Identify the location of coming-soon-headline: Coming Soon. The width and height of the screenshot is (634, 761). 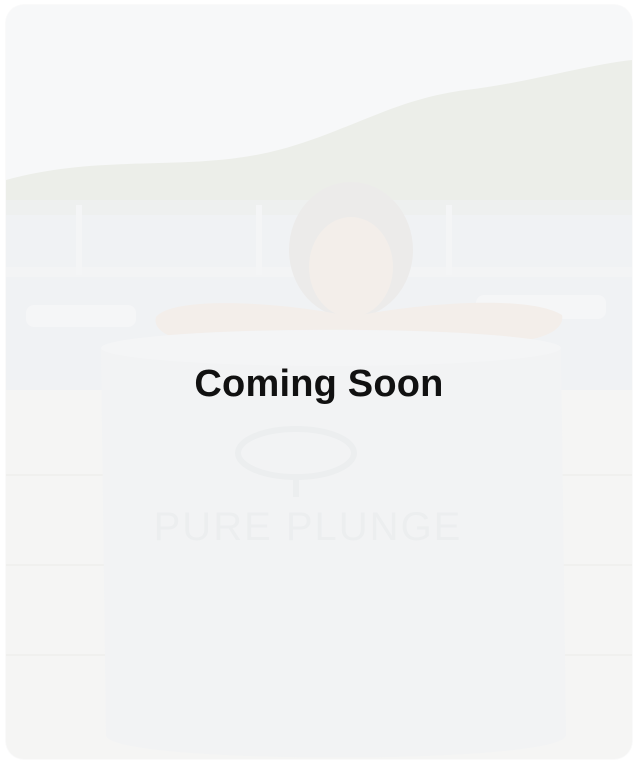
(319, 384).